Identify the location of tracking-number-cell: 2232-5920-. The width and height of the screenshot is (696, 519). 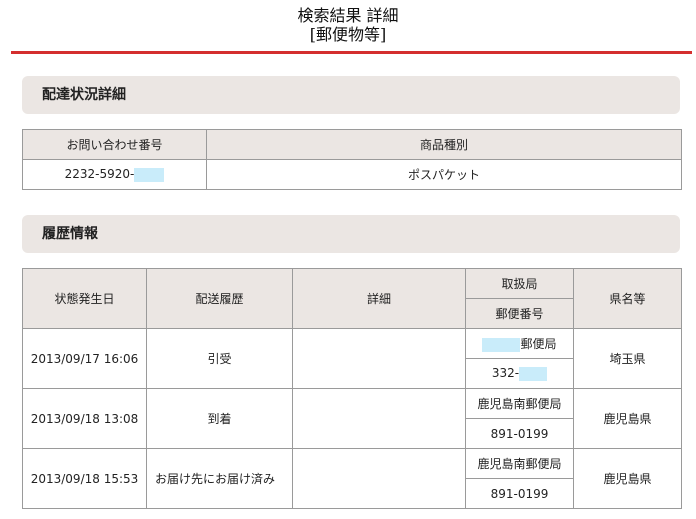
(114, 174).